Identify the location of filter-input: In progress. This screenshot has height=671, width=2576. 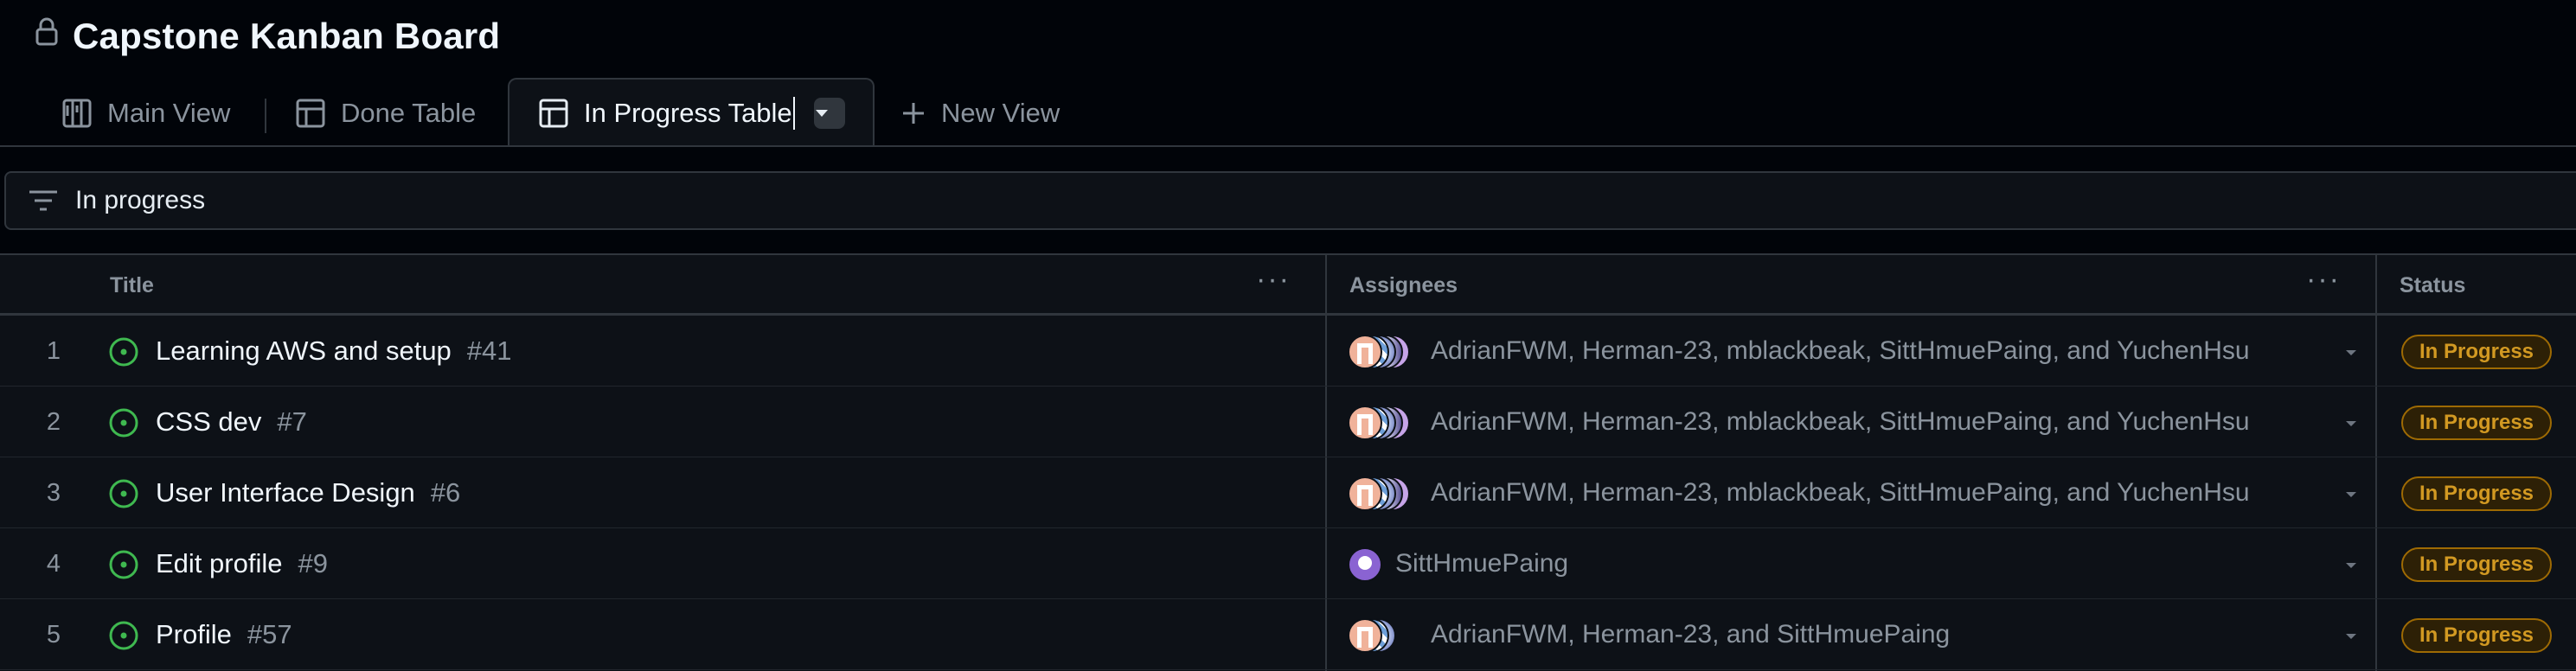
(140, 201).